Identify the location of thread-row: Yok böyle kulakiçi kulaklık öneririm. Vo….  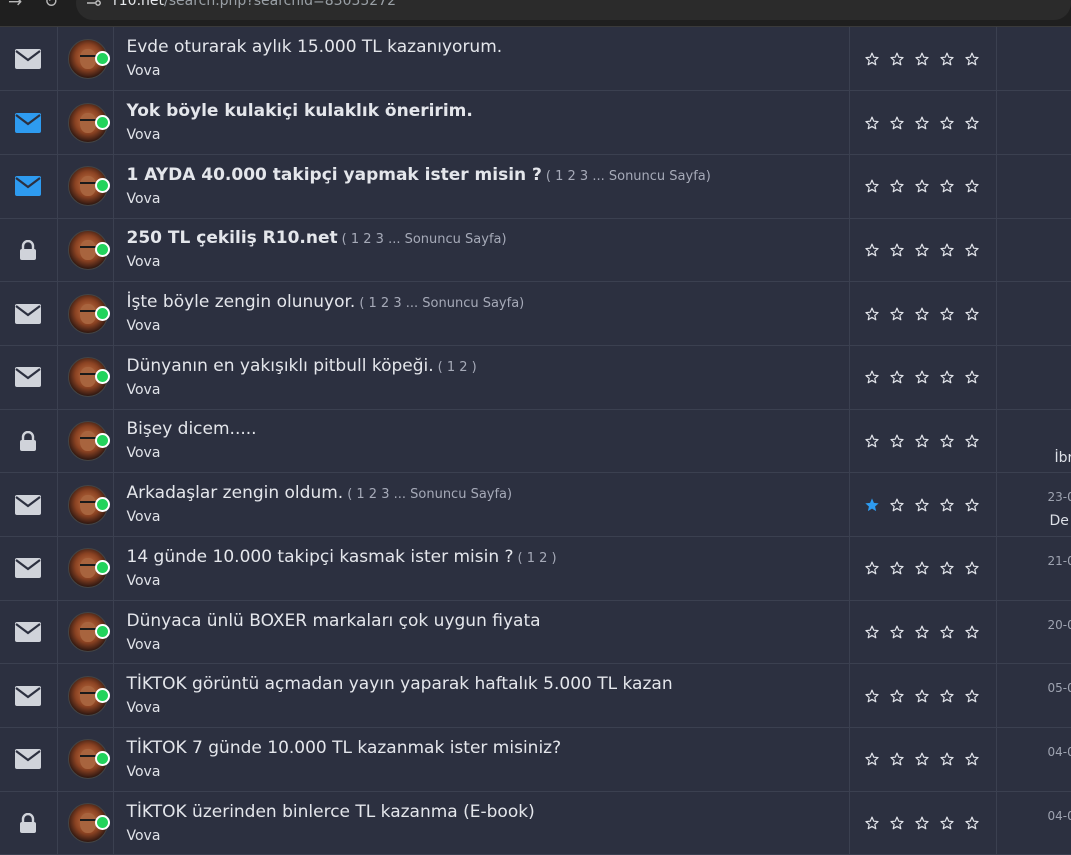
(535, 122).